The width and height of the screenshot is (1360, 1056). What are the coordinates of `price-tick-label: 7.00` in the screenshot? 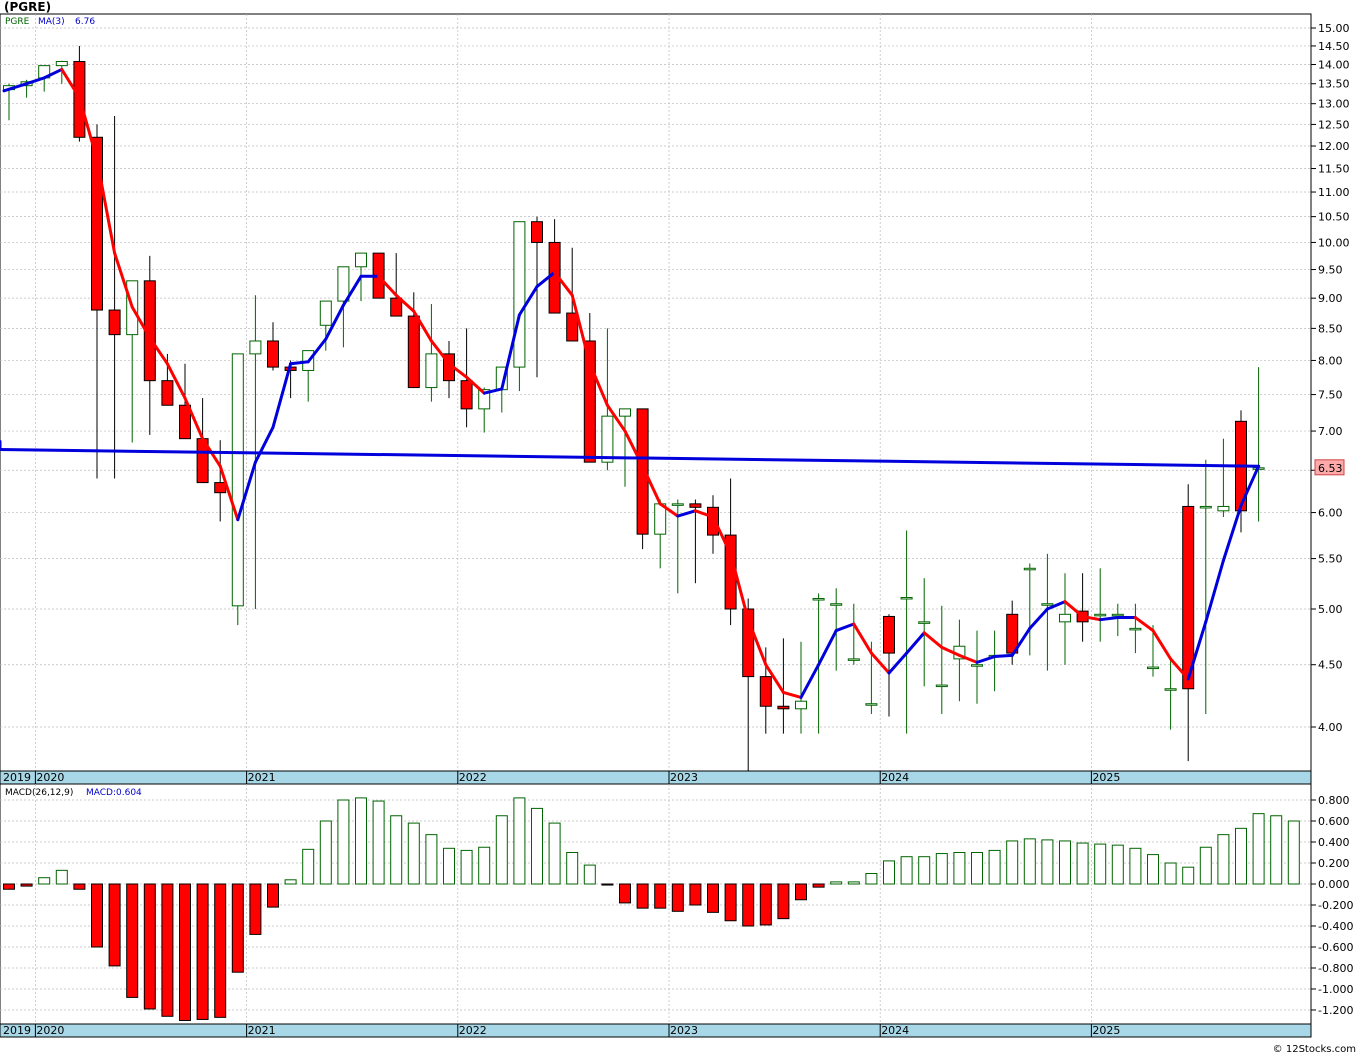 It's located at (1330, 431).